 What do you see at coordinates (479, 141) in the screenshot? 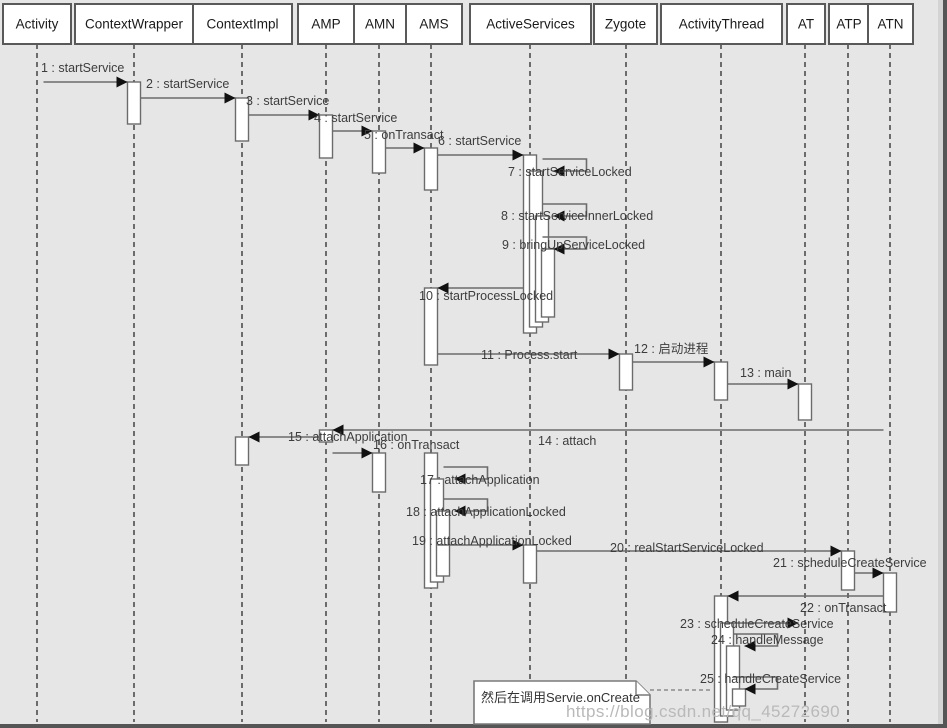
I see `message-label-6: 6 : startService` at bounding box center [479, 141].